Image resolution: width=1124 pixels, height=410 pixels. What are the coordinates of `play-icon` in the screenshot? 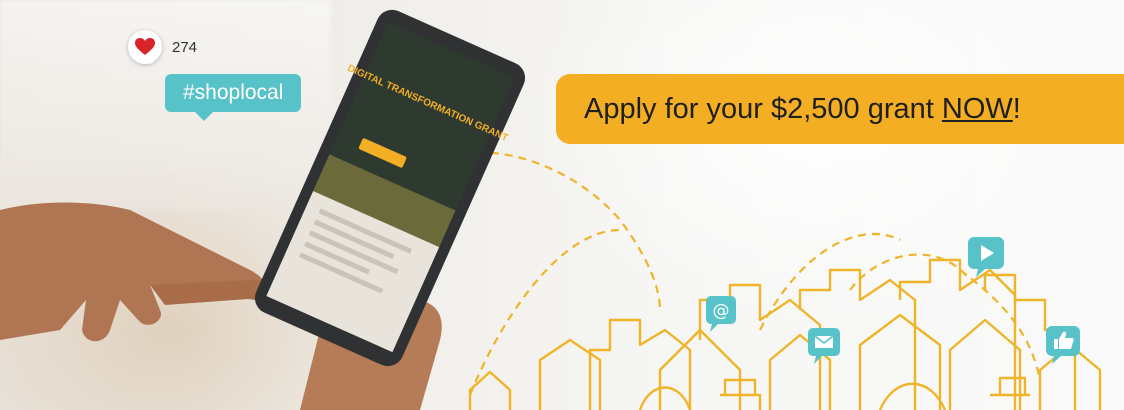 It's located at (986, 257).